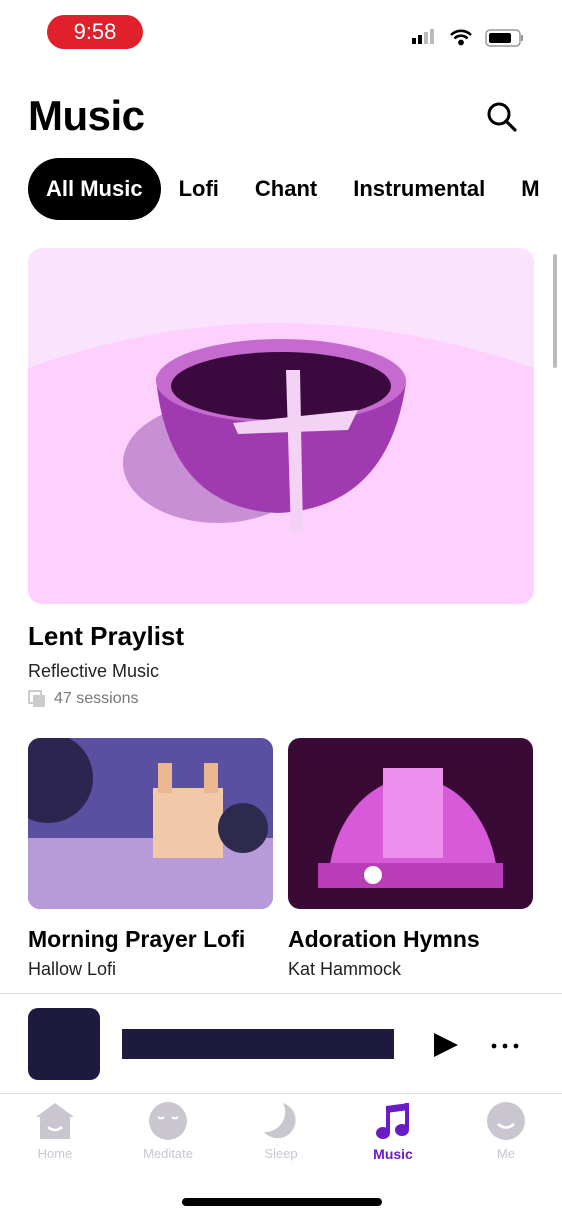 The height and width of the screenshot is (1218, 562). Describe the element at coordinates (530, 189) in the screenshot. I see `filter-more: M` at that location.